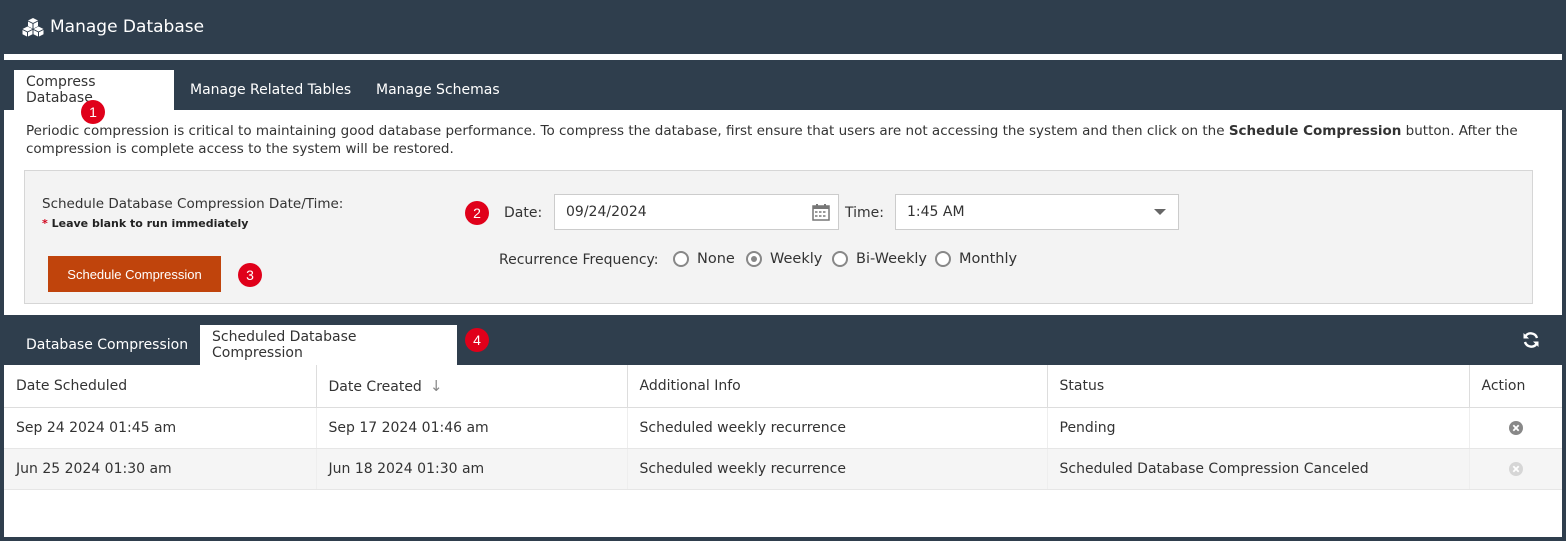  Describe the element at coordinates (1160, 212) in the screenshot. I see `chevron-down-icon` at that location.